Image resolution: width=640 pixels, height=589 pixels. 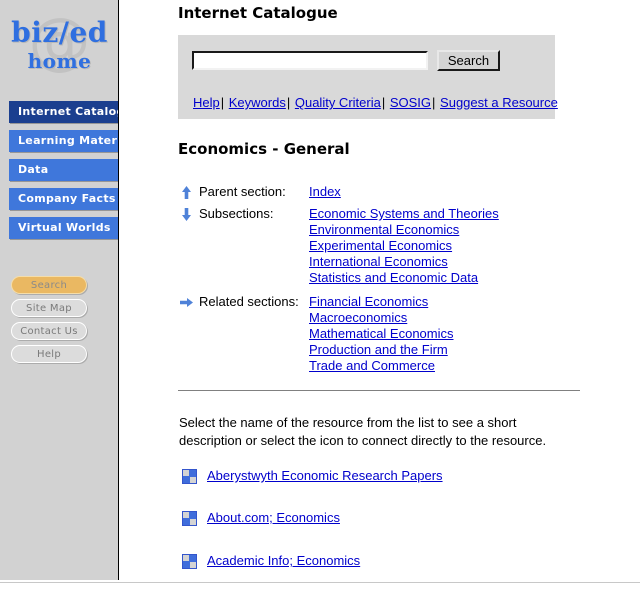 What do you see at coordinates (404, 214) in the screenshot?
I see `link-economic-systems-and-theories: Economic Systems and Theories` at bounding box center [404, 214].